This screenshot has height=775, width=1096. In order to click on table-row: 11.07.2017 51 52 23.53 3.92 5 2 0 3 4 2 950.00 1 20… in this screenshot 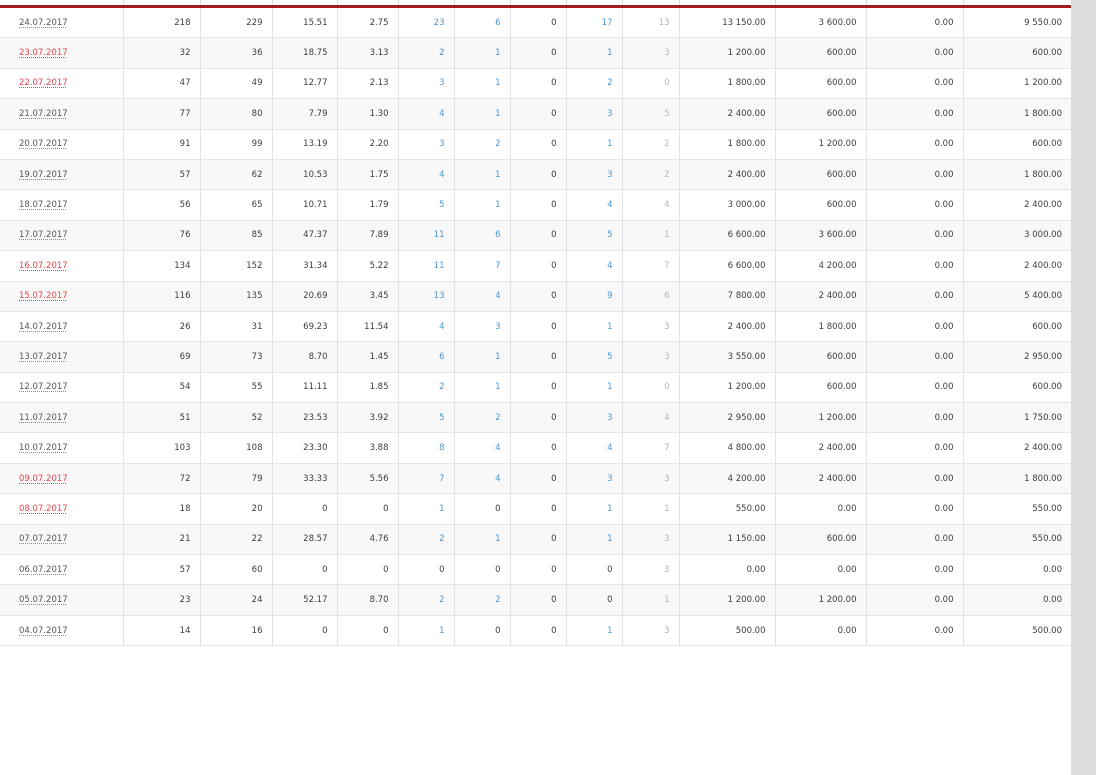, I will do `click(535, 418)`.